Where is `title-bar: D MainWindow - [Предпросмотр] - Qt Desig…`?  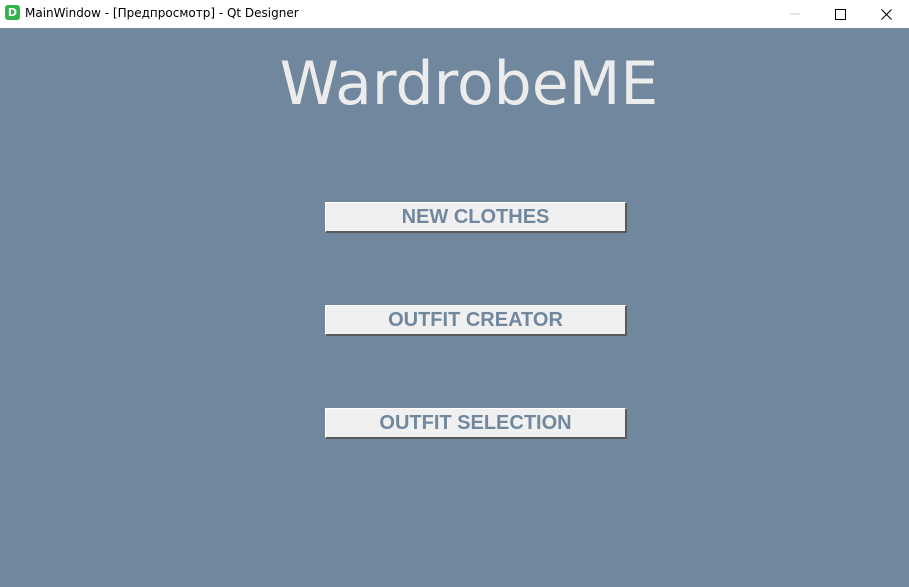 title-bar: D MainWindow - [Предпросмотр] - Qt Desig… is located at coordinates (454, 14).